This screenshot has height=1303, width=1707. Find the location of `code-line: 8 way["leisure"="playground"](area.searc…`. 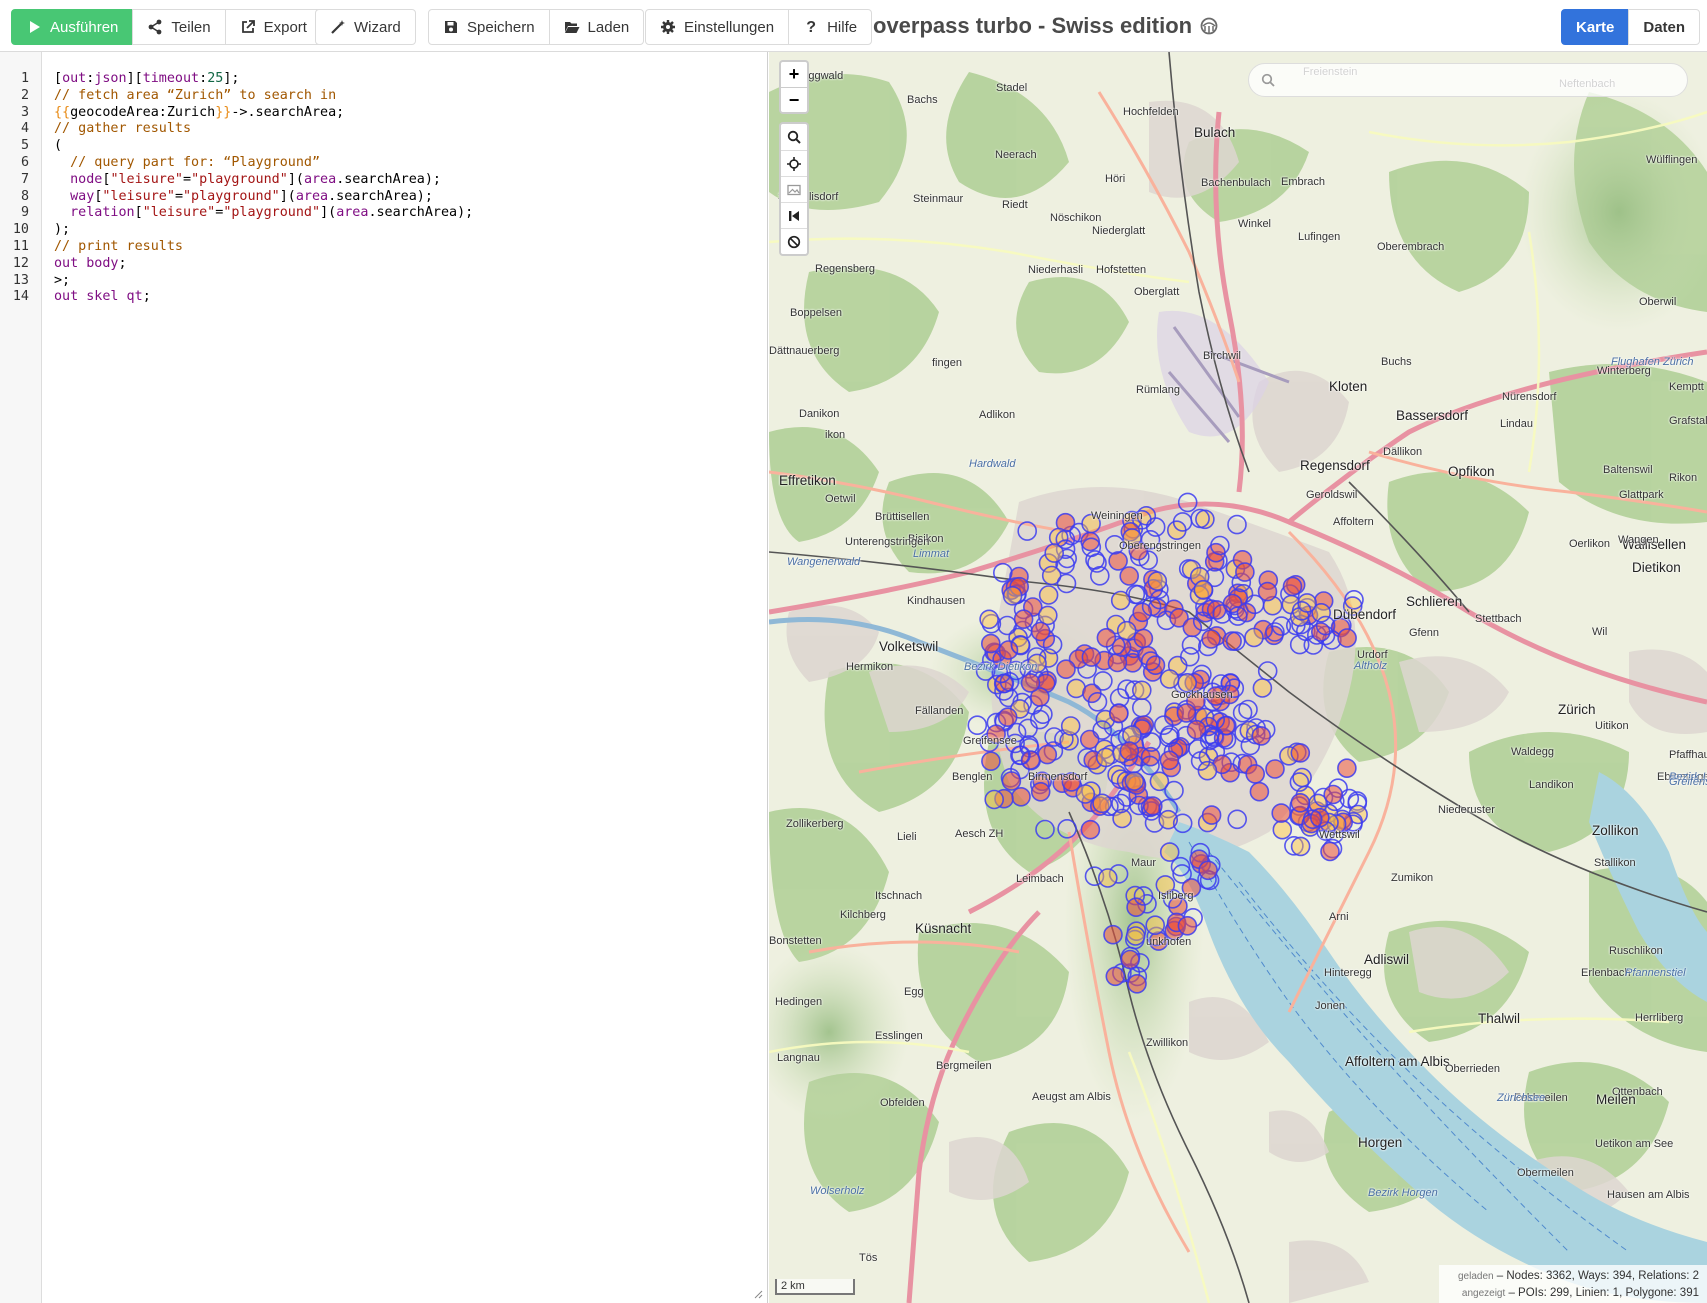

code-line: 8 way["leisure"="playground"](area.searc… is located at coordinates (380, 197).